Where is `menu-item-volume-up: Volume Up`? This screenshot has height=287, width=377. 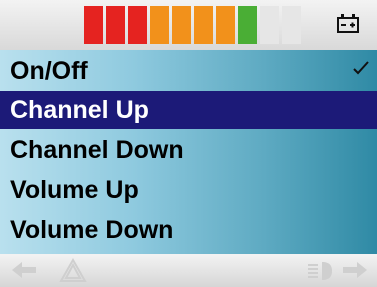 menu-item-volume-up: Volume Up is located at coordinates (188, 190).